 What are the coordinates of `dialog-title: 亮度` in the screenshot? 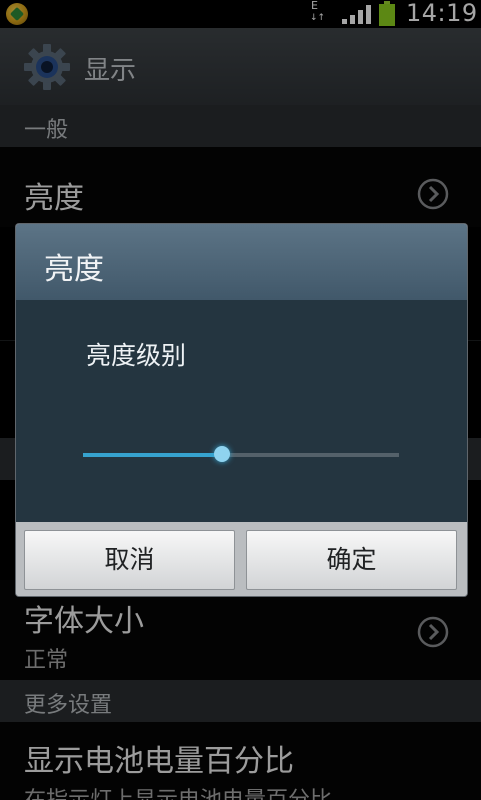 It's located at (74, 269).